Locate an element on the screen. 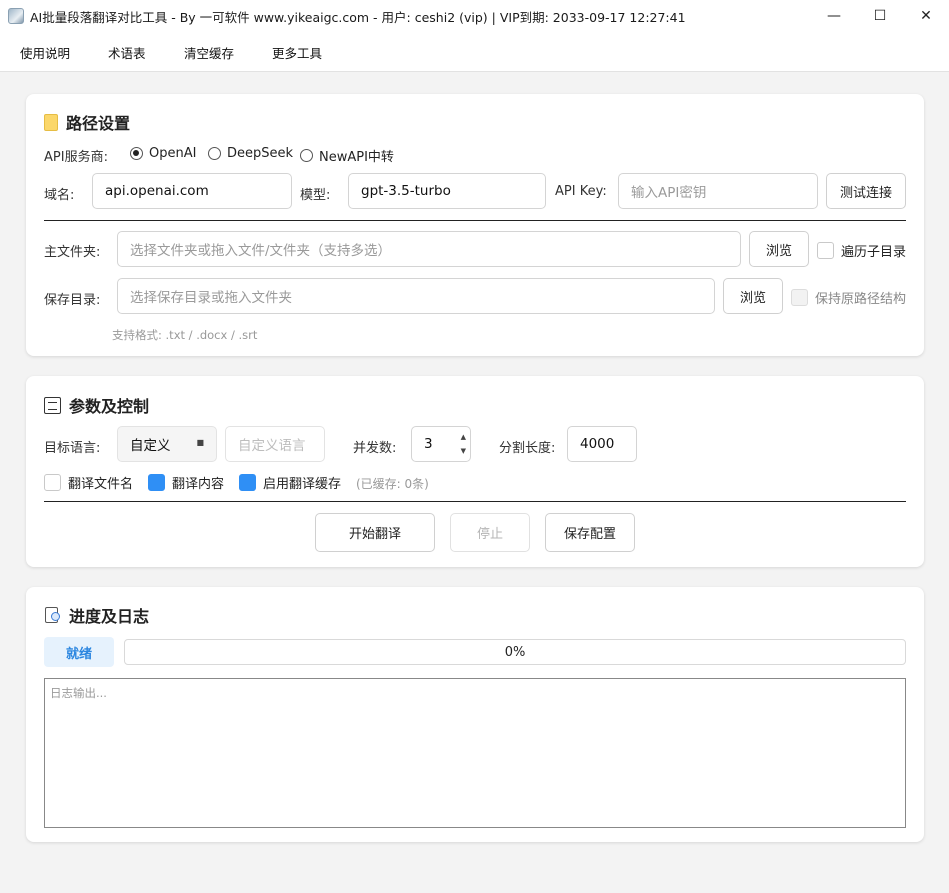  radio-newapi-indicator is located at coordinates (306, 155).